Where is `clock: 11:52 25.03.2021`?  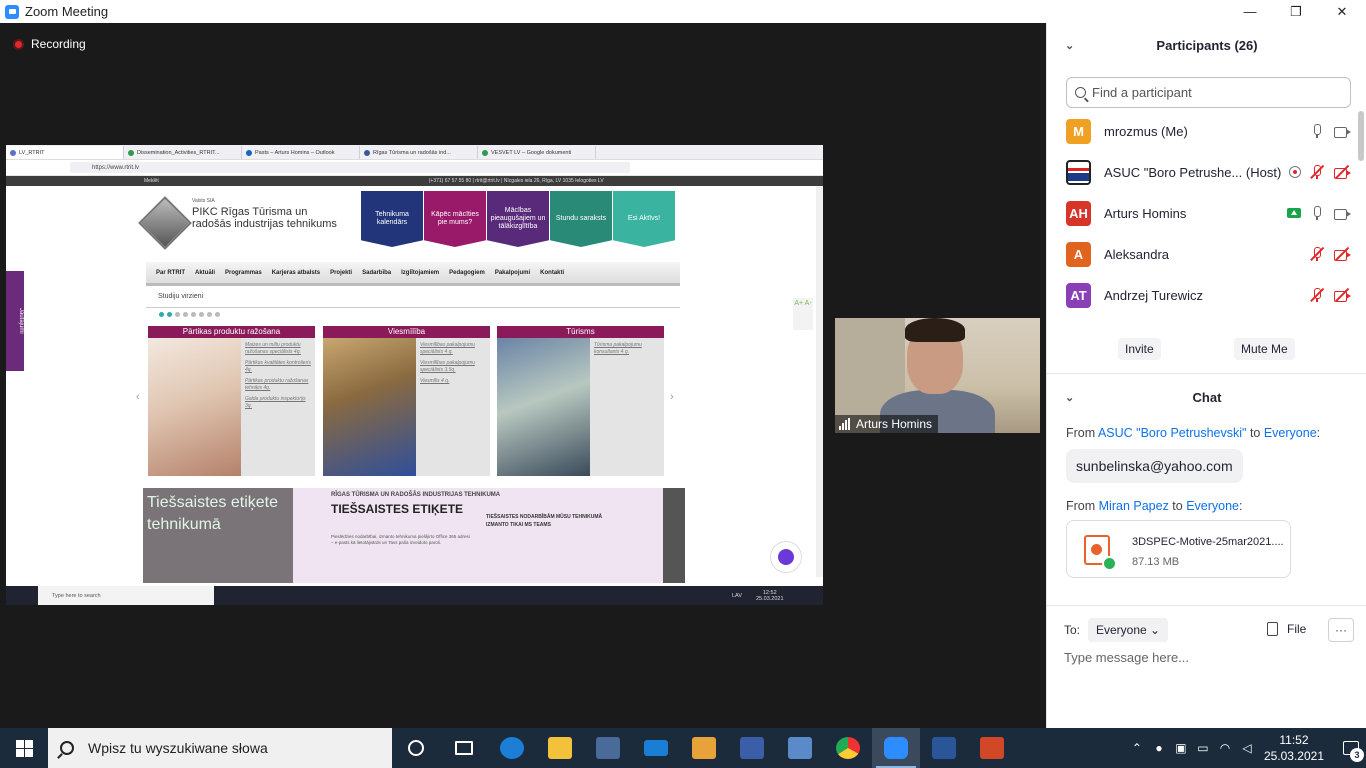
clock: 11:52 25.03.2021 is located at coordinates (1294, 748).